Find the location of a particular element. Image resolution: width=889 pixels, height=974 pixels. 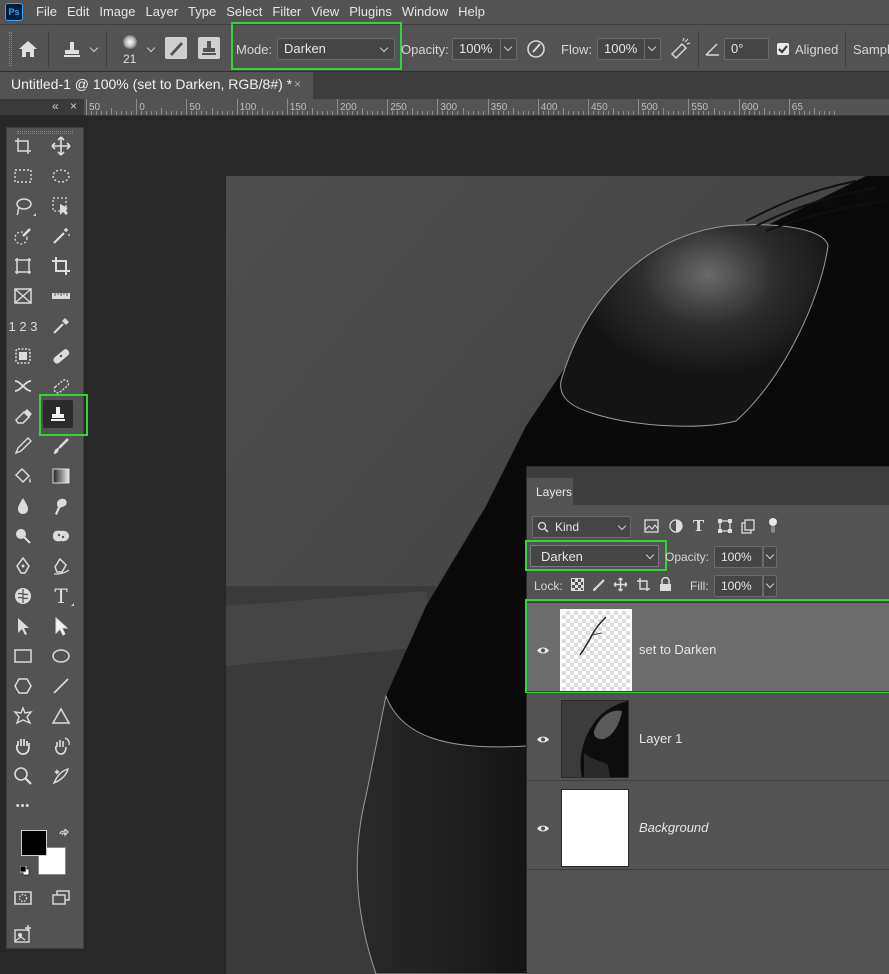

layers-tab: Layers is located at coordinates (550, 491).